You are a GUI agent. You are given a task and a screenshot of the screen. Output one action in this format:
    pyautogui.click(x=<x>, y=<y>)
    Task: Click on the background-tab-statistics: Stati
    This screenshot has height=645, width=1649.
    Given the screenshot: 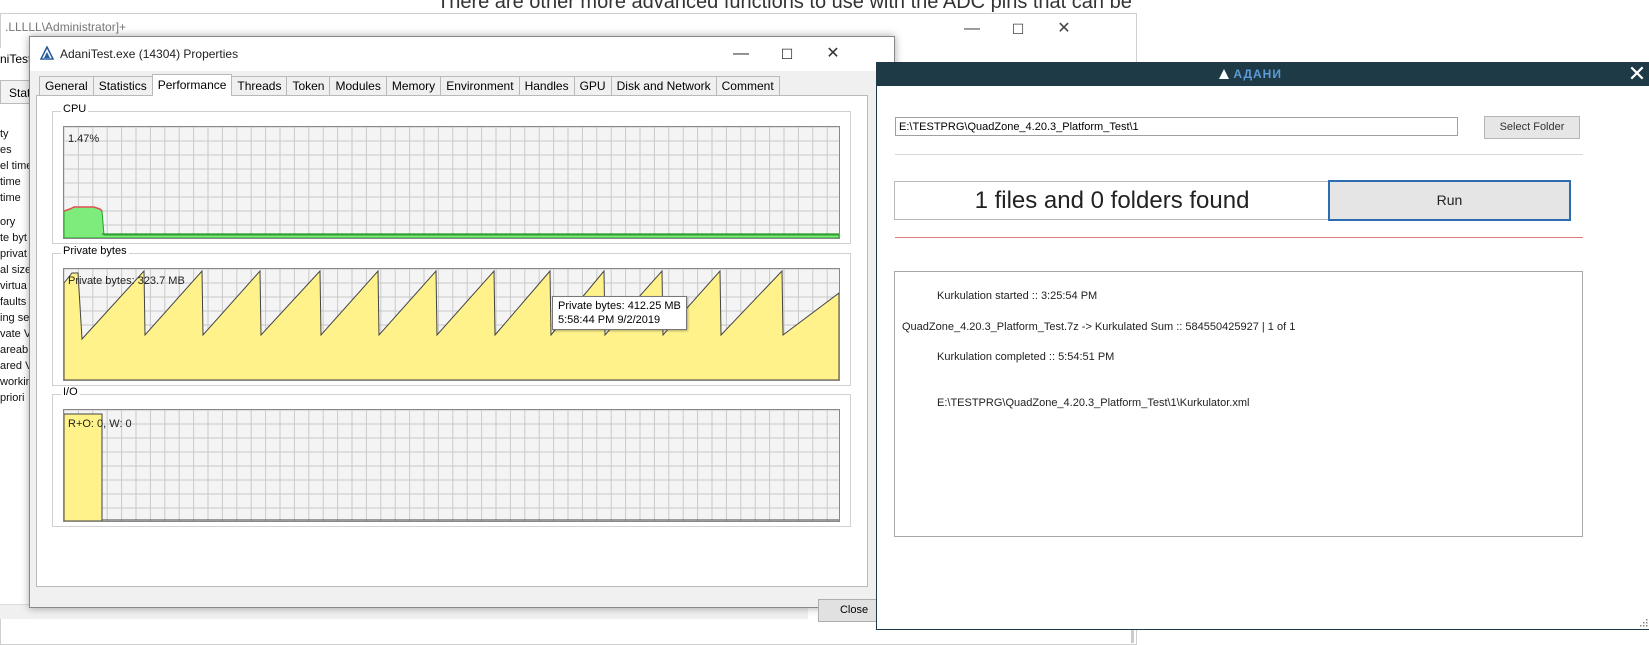 What is the action you would take?
    pyautogui.click(x=15, y=92)
    